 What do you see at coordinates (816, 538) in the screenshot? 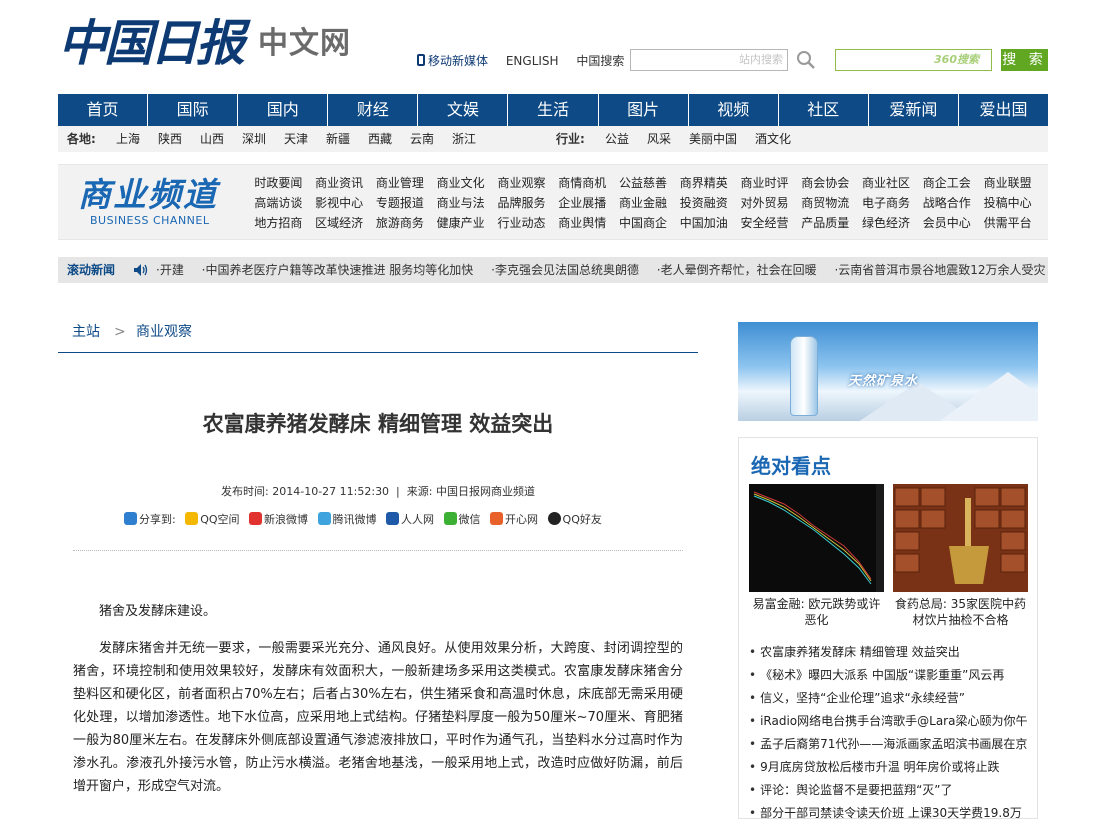
I see `stock-chart-thumbnail` at bounding box center [816, 538].